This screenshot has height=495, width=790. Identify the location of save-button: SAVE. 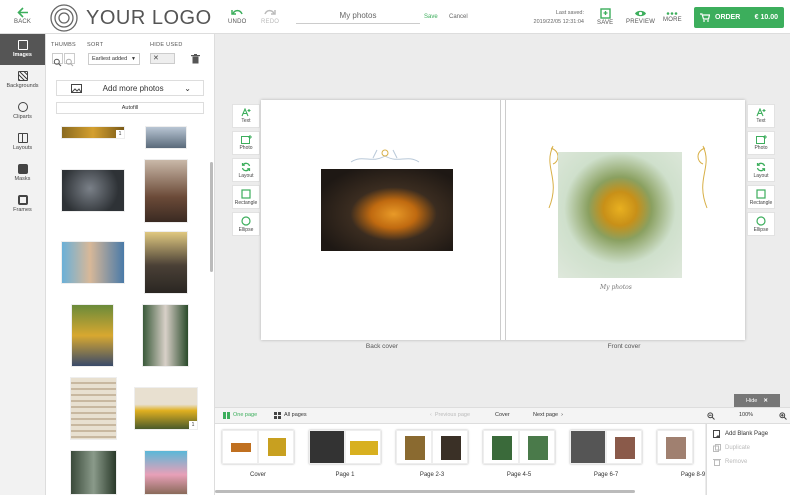
(605, 17).